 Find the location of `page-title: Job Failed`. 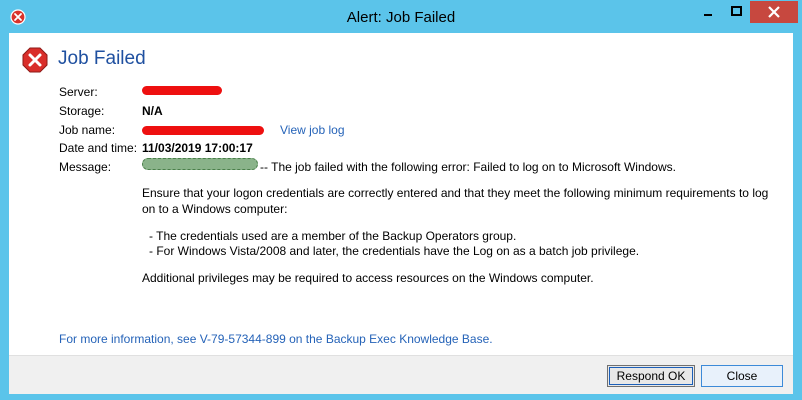

page-title: Job Failed is located at coordinates (102, 58).